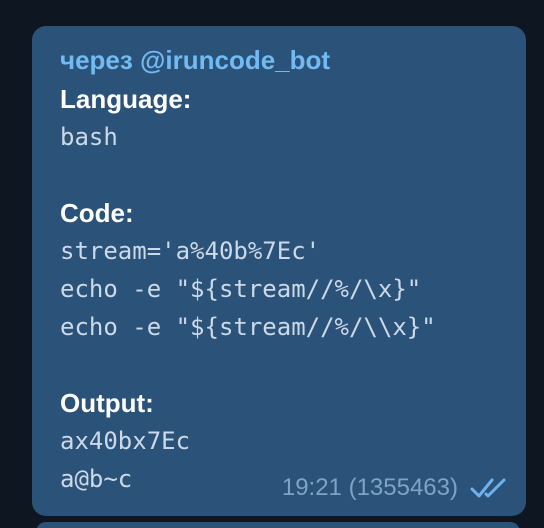 This screenshot has height=528, width=544. What do you see at coordinates (278, 525) in the screenshot?
I see `next-message-bubble` at bounding box center [278, 525].